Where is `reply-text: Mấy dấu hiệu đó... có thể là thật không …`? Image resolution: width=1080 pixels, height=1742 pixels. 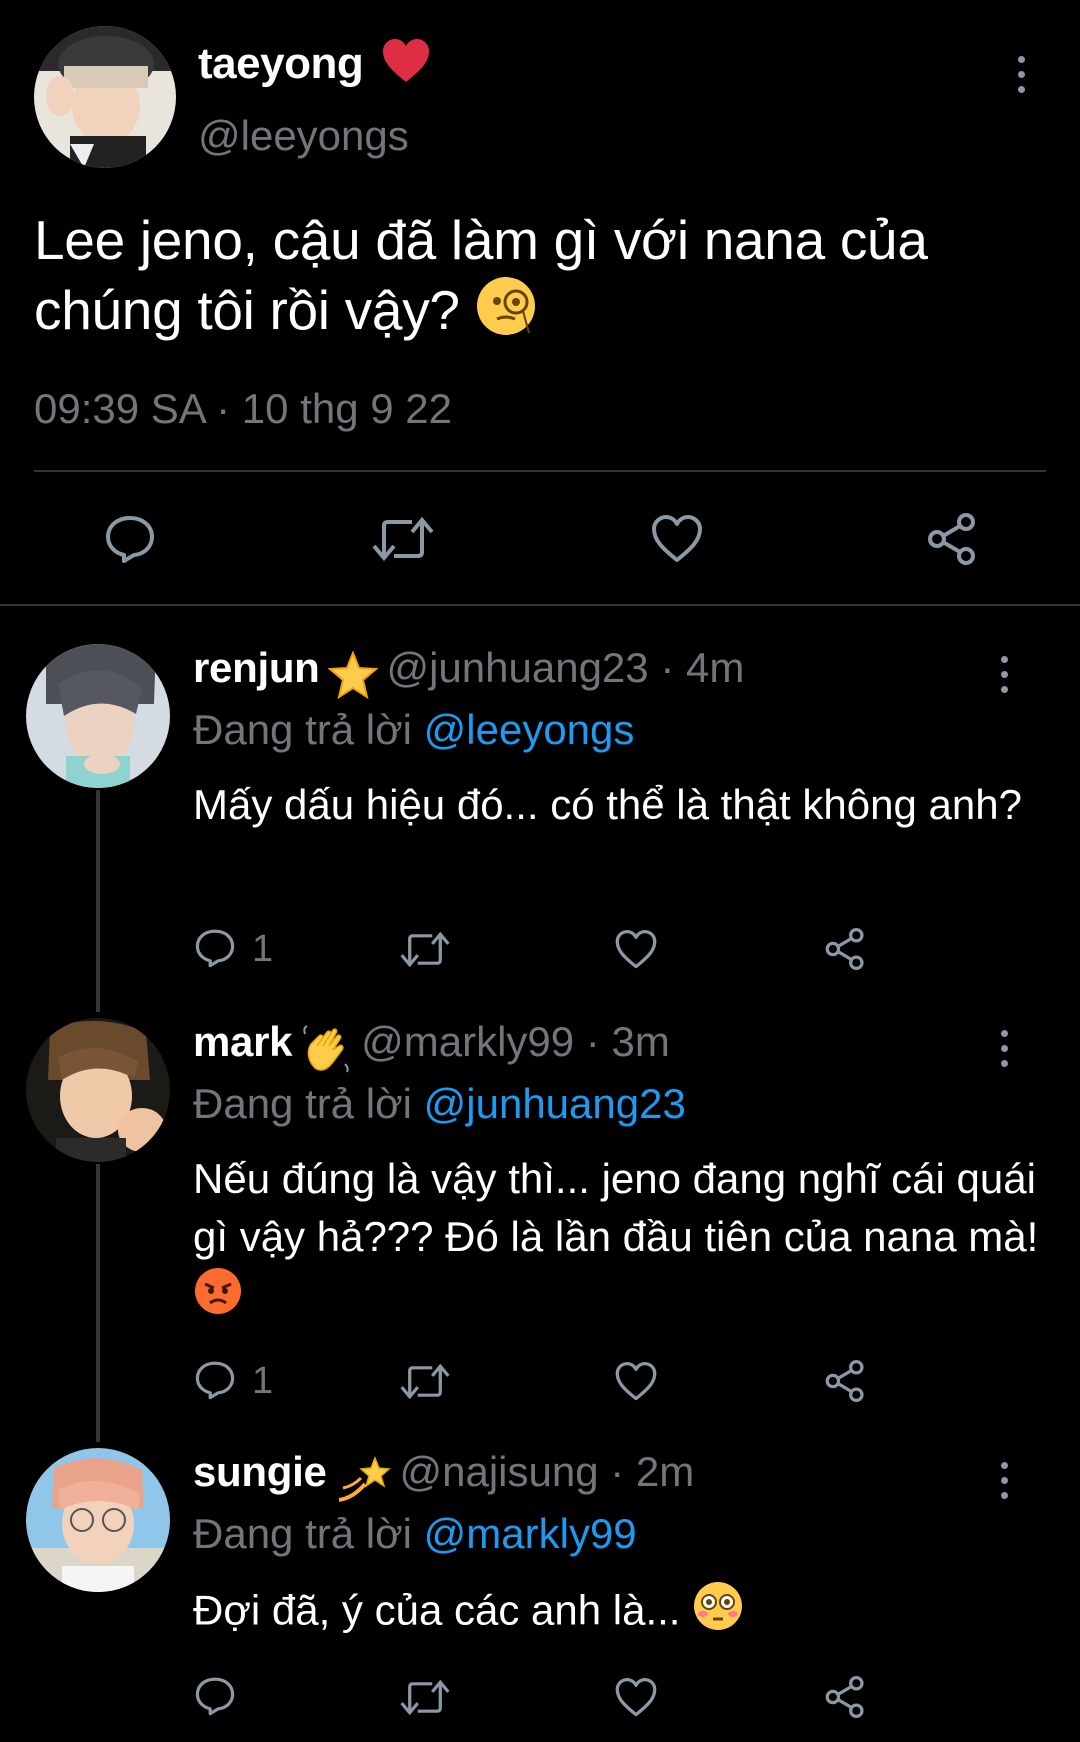 reply-text: Mấy dấu hiệu đó... có thể là thật không … is located at coordinates (607, 804).